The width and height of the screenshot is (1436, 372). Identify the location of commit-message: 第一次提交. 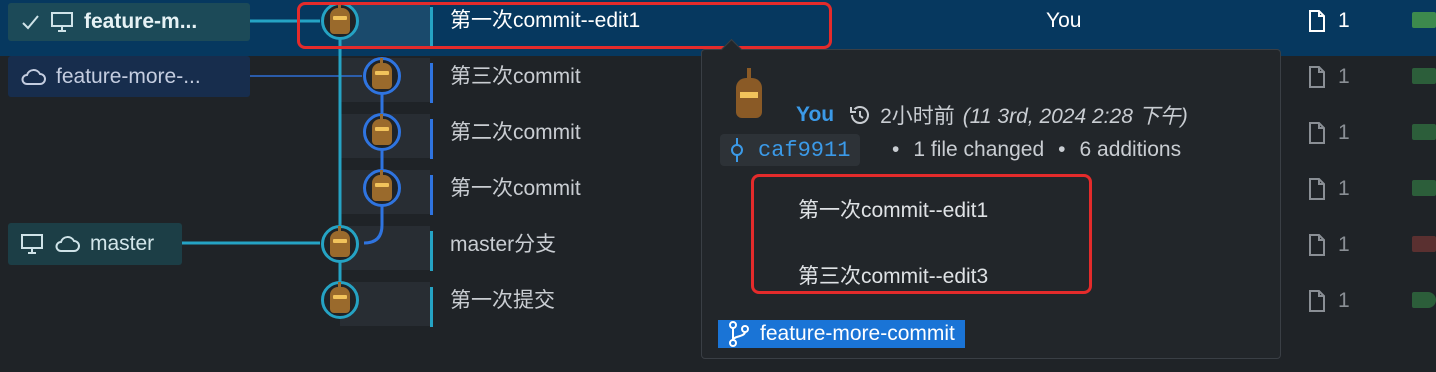
(502, 300).